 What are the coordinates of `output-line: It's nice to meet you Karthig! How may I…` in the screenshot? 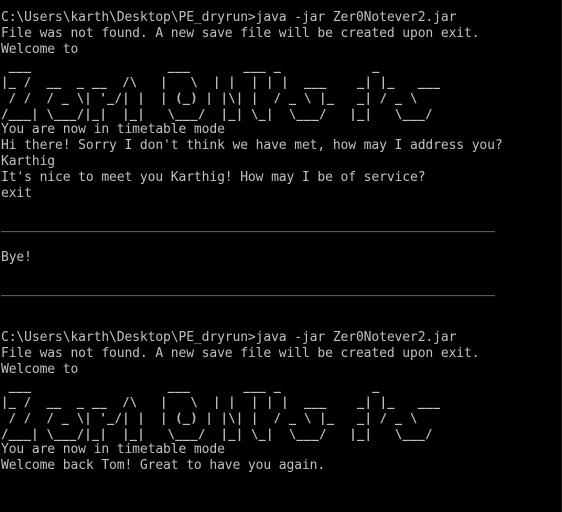 It's located at (213, 177).